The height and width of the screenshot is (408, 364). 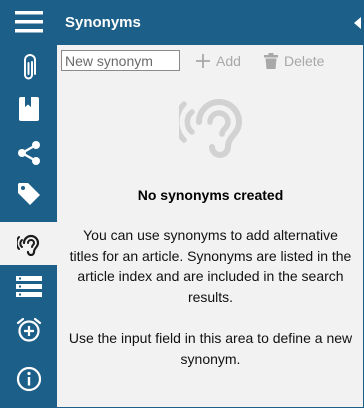 I want to click on alarm-add-icon, so click(x=28, y=329).